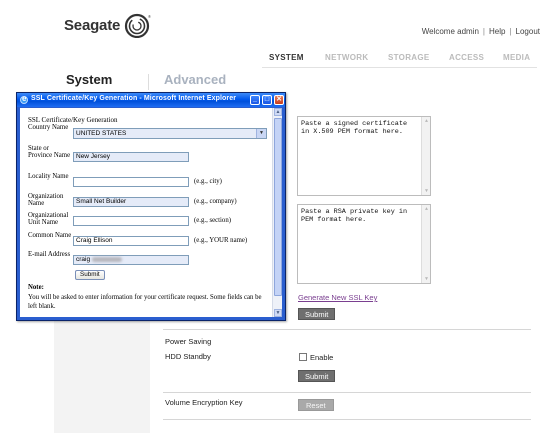 The height and width of the screenshot is (433, 550). Describe the element at coordinates (89, 79) in the screenshot. I see `page-title: System` at that location.